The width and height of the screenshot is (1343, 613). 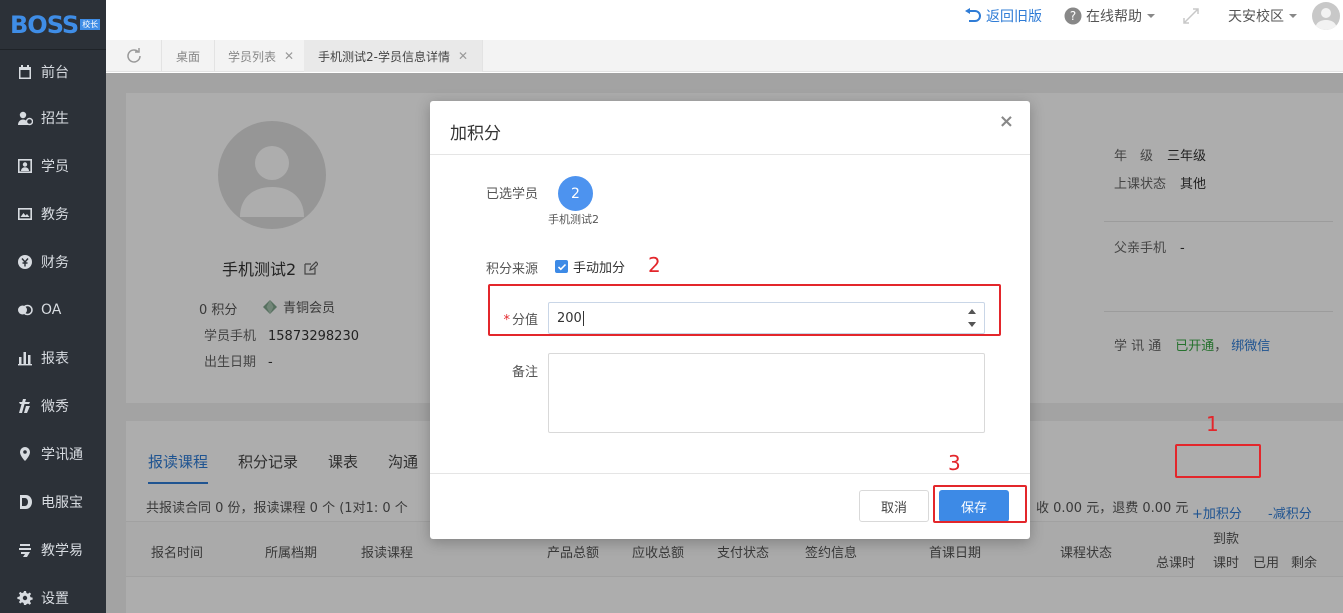 I want to click on sidebar-item-xuexuntong: 学讯通, so click(x=53, y=454).